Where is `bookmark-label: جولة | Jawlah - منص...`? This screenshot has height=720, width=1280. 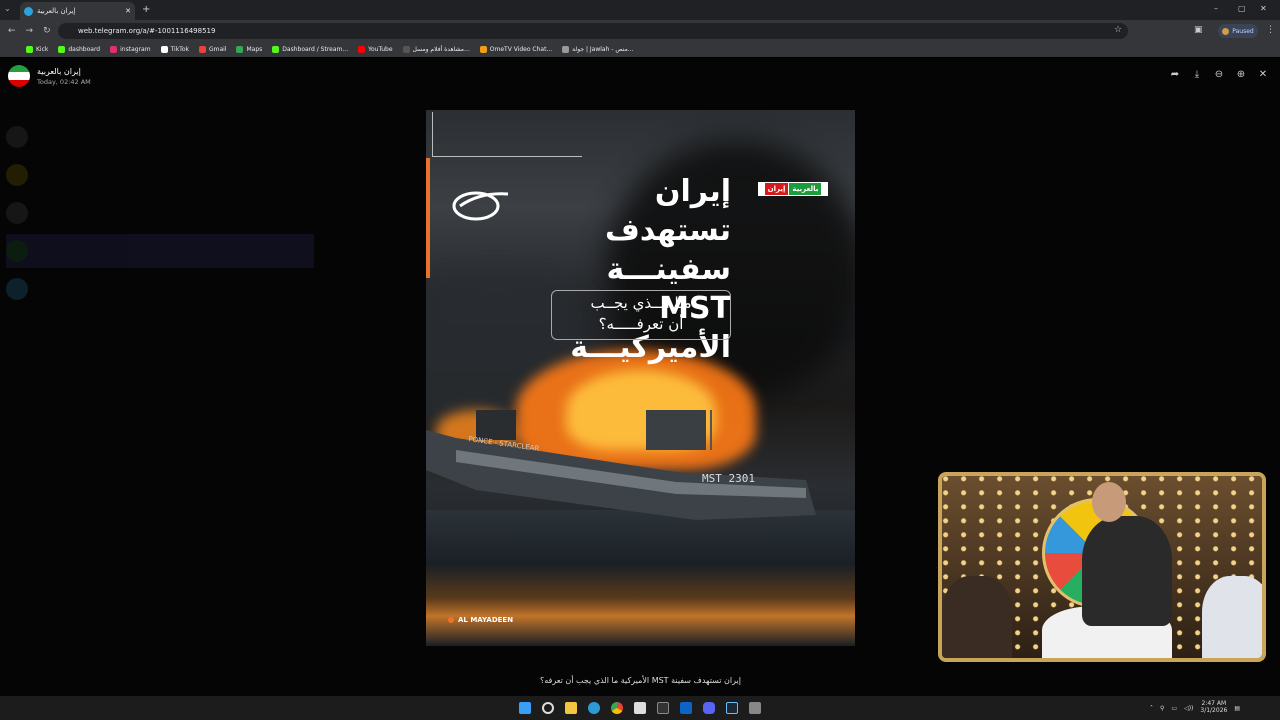 bookmark-label: جولة | Jawlah - منص... is located at coordinates (603, 49).